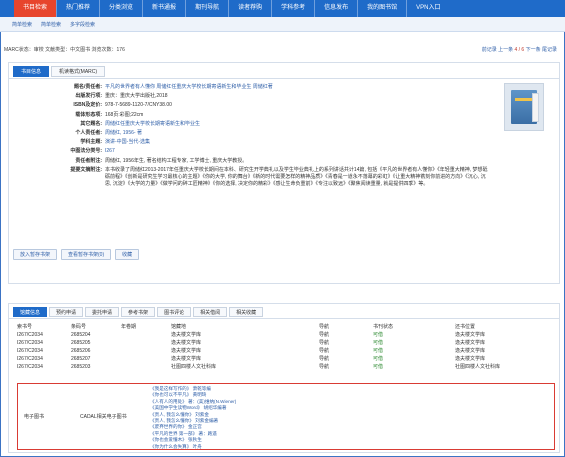 Image resolution: width=565 pixels, height=457 pixels. What do you see at coordinates (82, 24) in the screenshot?
I see `subnav-multi-field-search: 多字段检索` at bounding box center [82, 24].